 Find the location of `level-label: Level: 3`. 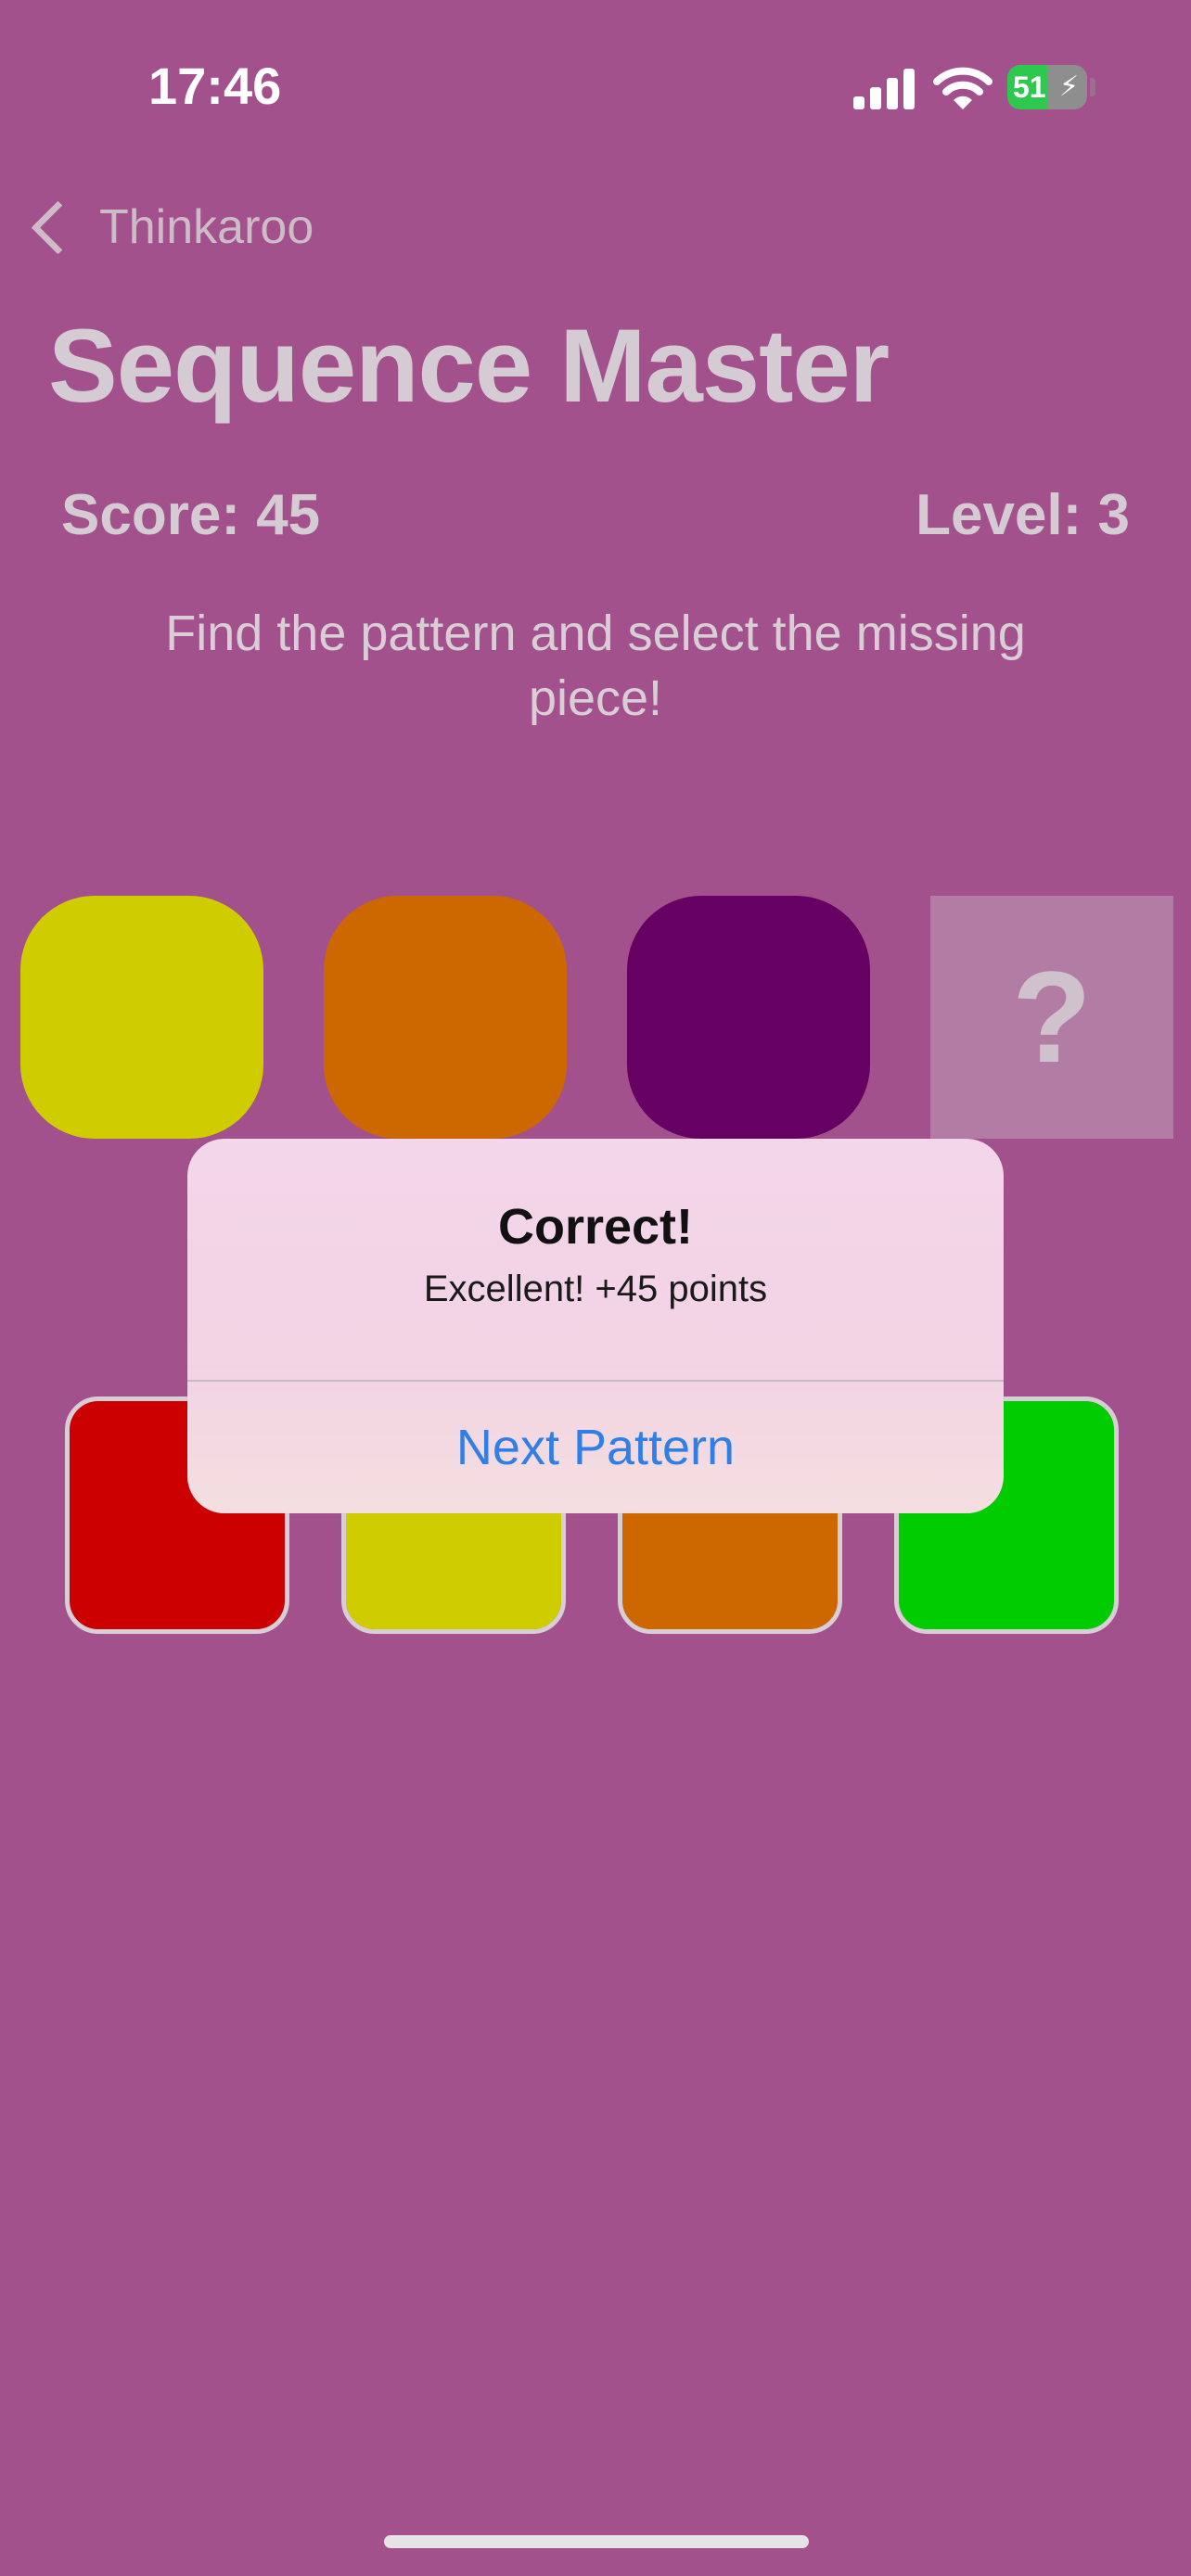

level-label: Level: 3 is located at coordinates (1023, 515).